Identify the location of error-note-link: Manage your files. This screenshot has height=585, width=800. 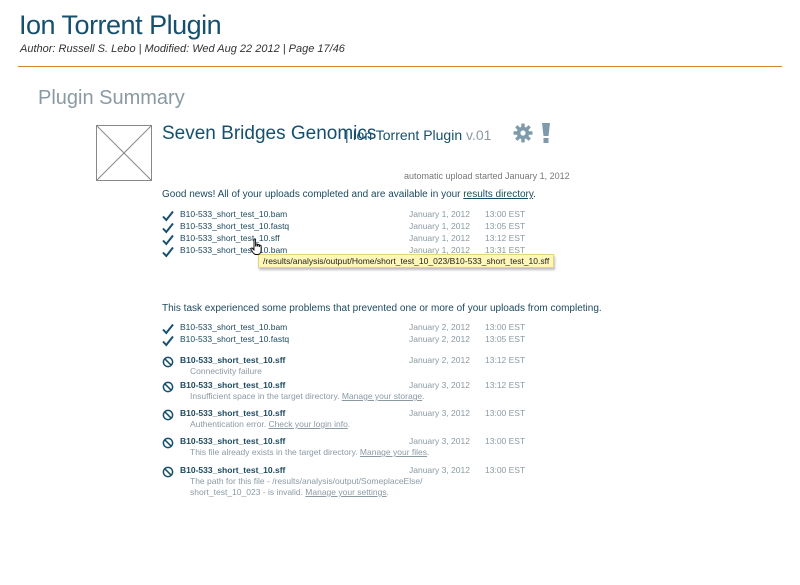
(393, 452).